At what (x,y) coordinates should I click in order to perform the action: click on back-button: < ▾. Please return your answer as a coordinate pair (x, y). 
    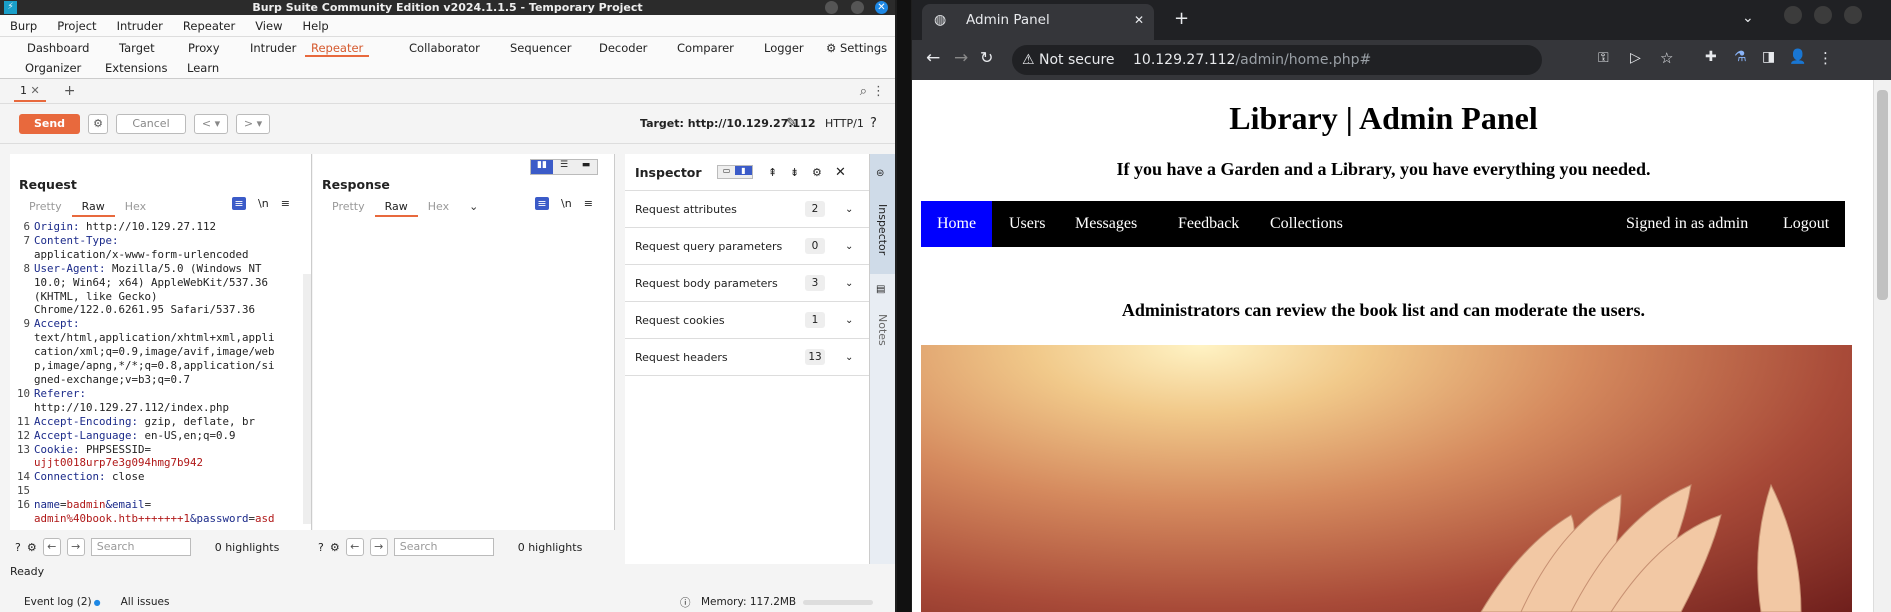
    Looking at the image, I should click on (211, 123).